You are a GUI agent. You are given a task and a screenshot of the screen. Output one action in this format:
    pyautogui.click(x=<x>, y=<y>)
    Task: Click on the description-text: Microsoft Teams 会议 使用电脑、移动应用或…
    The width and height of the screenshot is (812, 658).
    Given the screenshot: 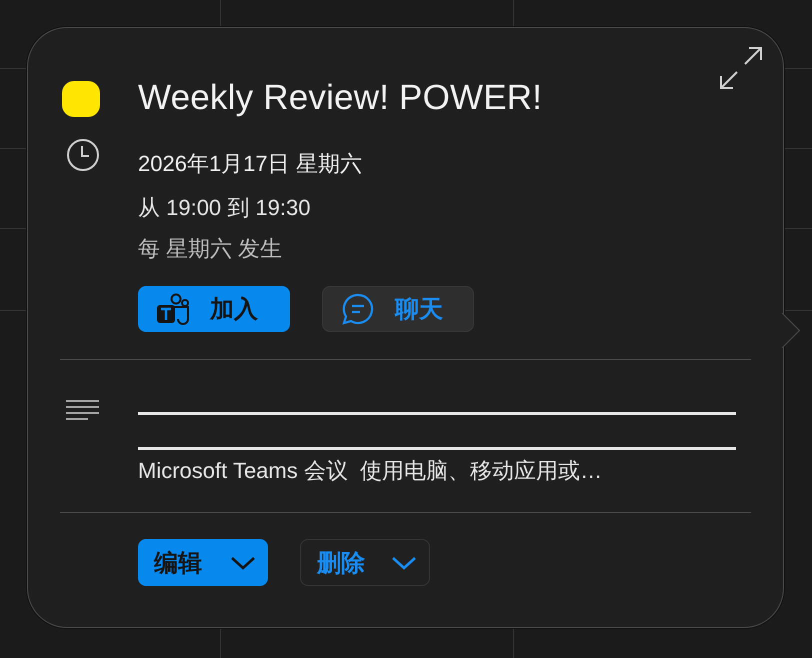 What is the action you would take?
    pyautogui.click(x=371, y=471)
    